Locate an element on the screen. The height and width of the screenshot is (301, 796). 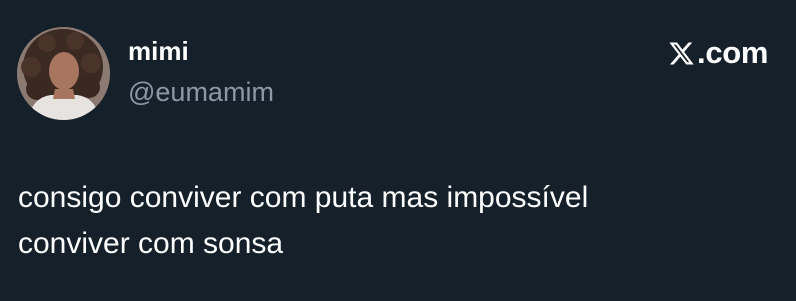
x-brand: .com is located at coordinates (718, 53).